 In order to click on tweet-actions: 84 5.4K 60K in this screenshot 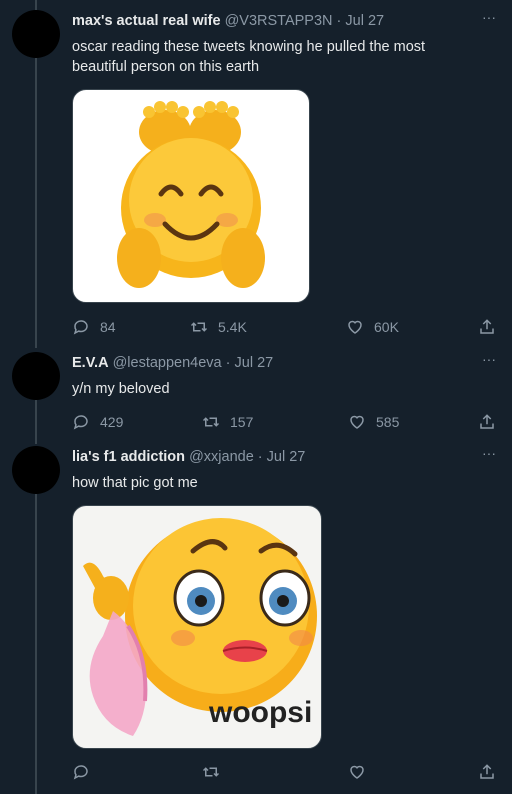, I will do `click(287, 327)`.